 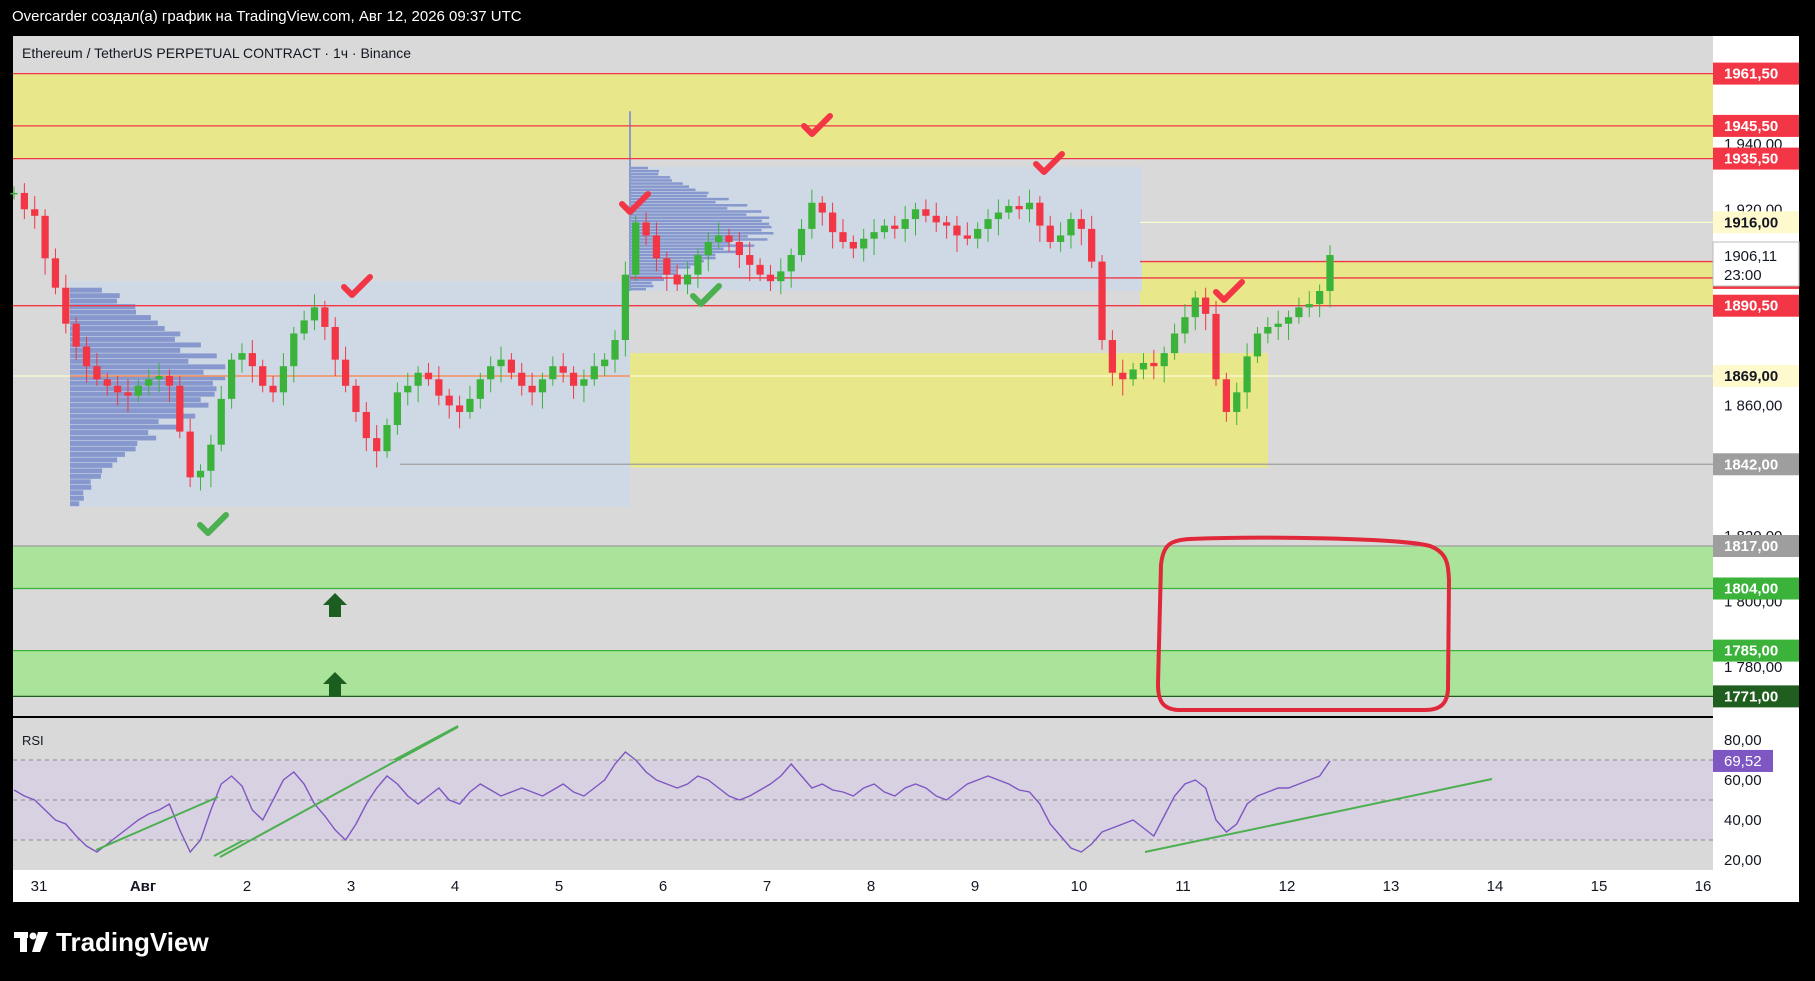 I want to click on tradingview-logo-icon, so click(x=31, y=941).